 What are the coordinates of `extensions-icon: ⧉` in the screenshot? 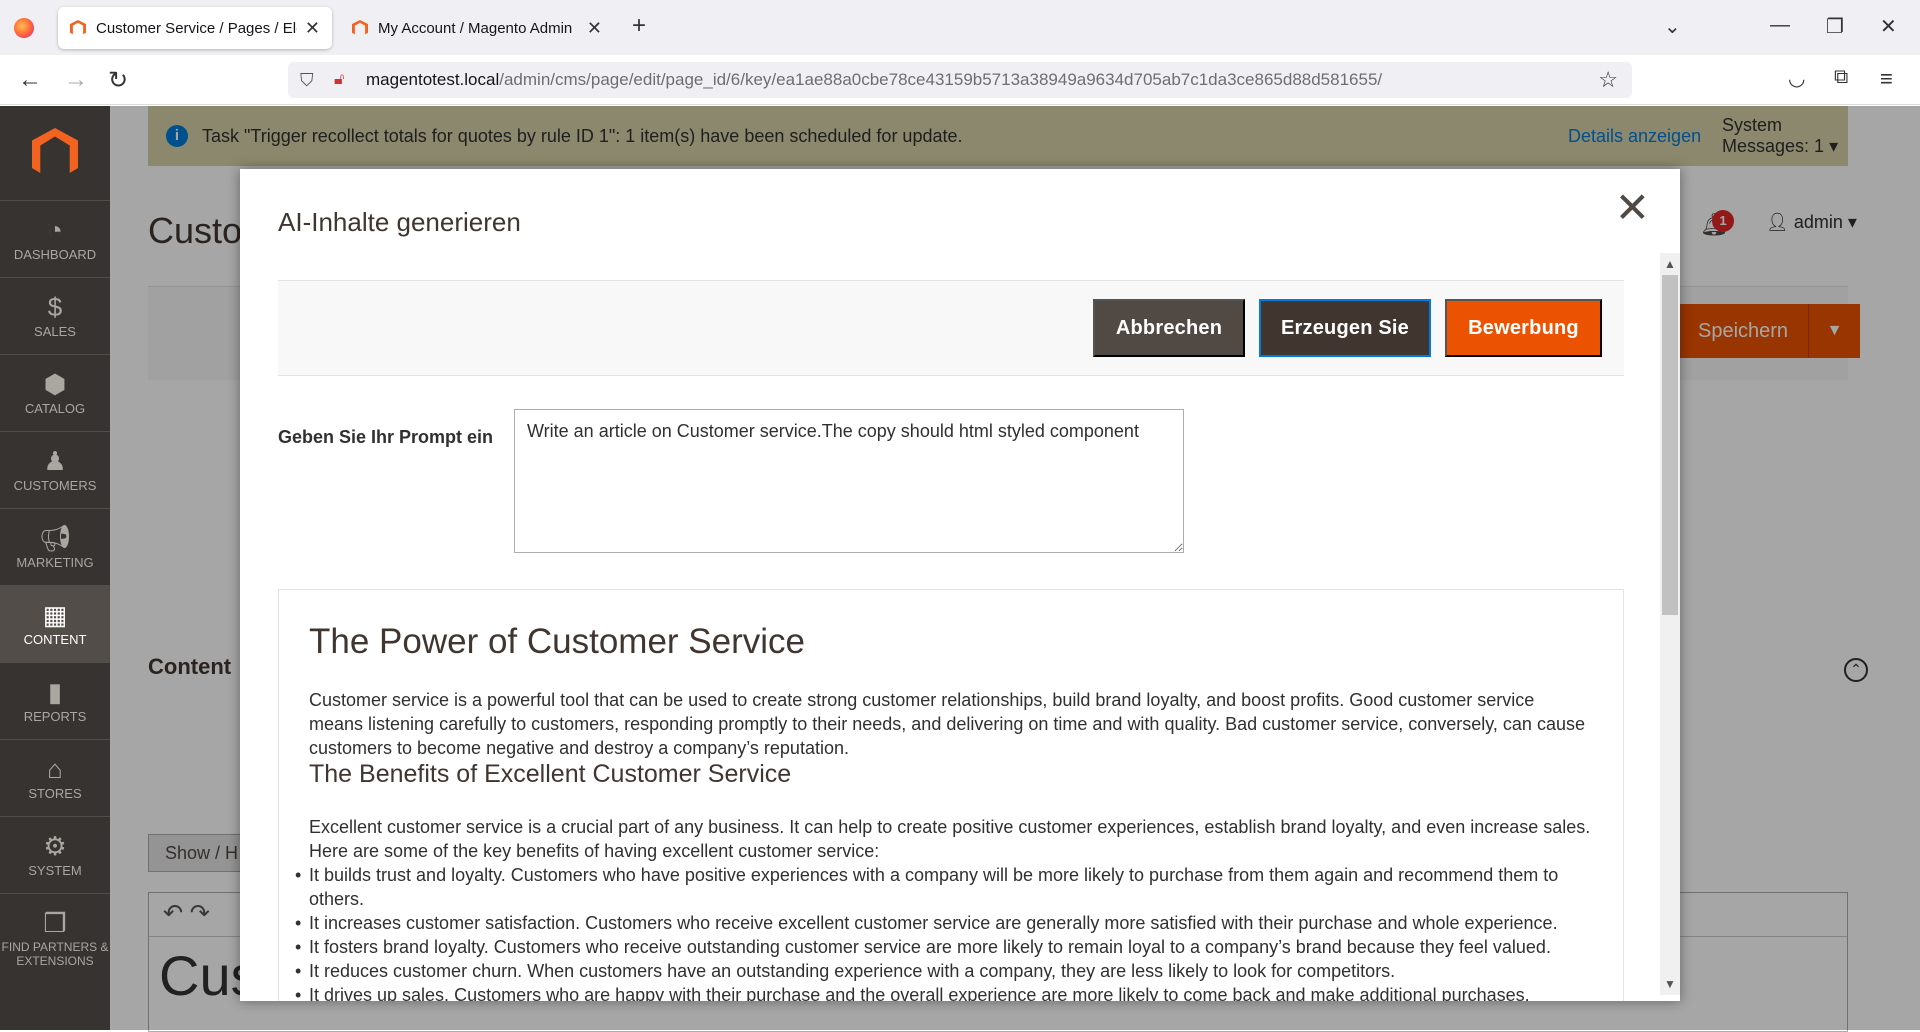 It's located at (1841, 77).